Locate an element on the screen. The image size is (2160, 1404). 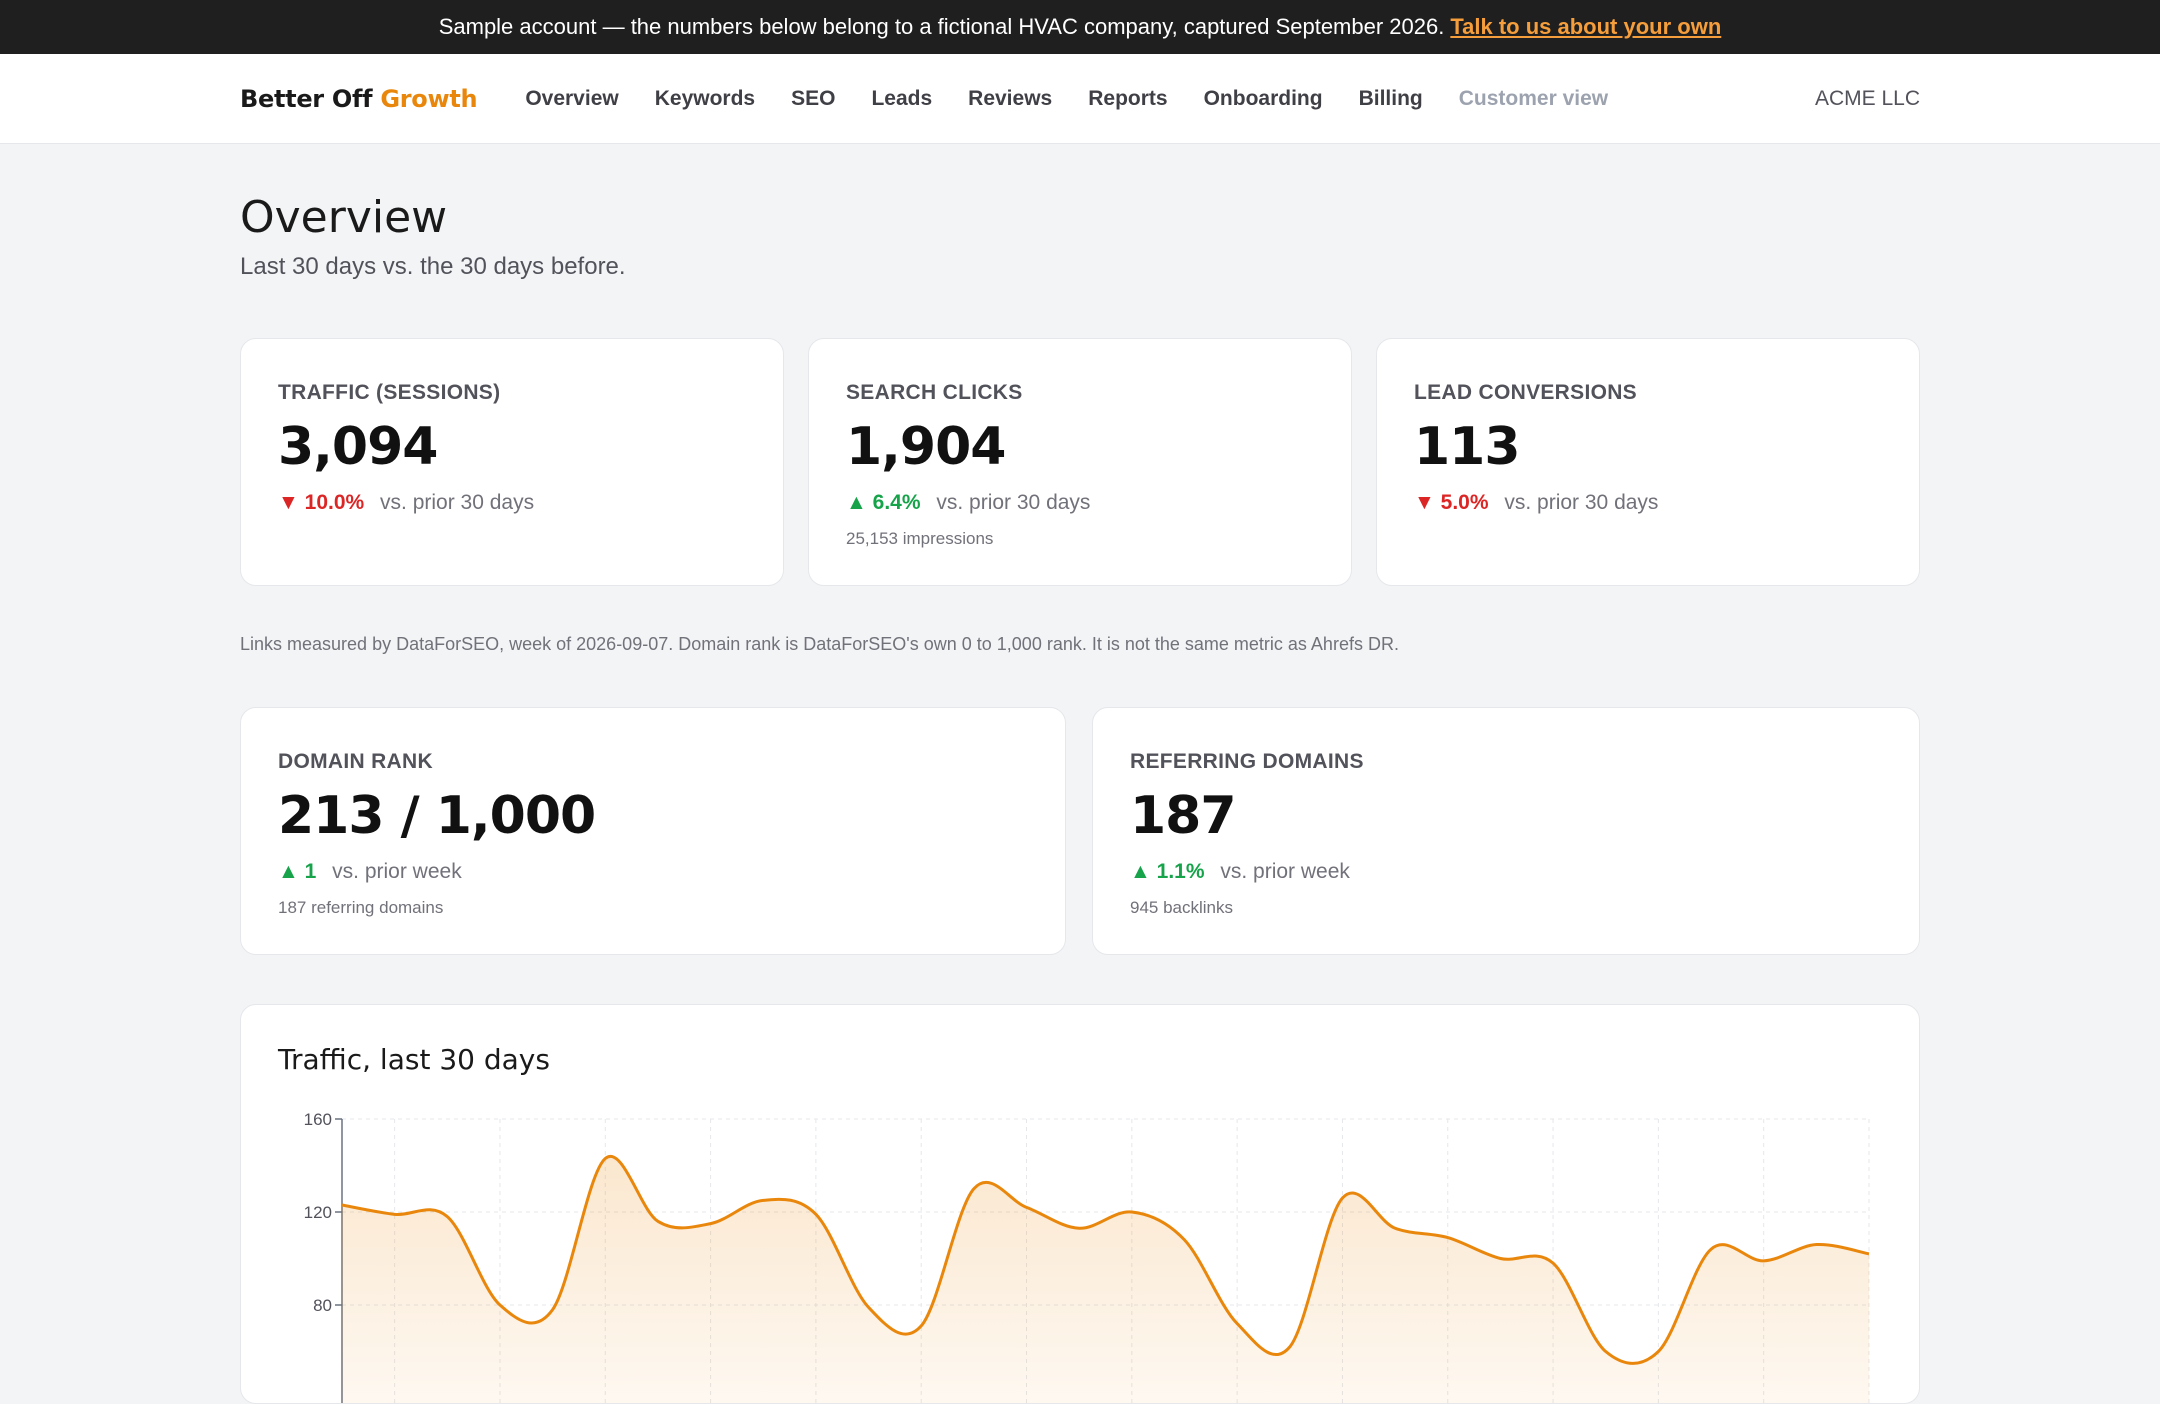
y-tick-label: 120 is located at coordinates (318, 1212).